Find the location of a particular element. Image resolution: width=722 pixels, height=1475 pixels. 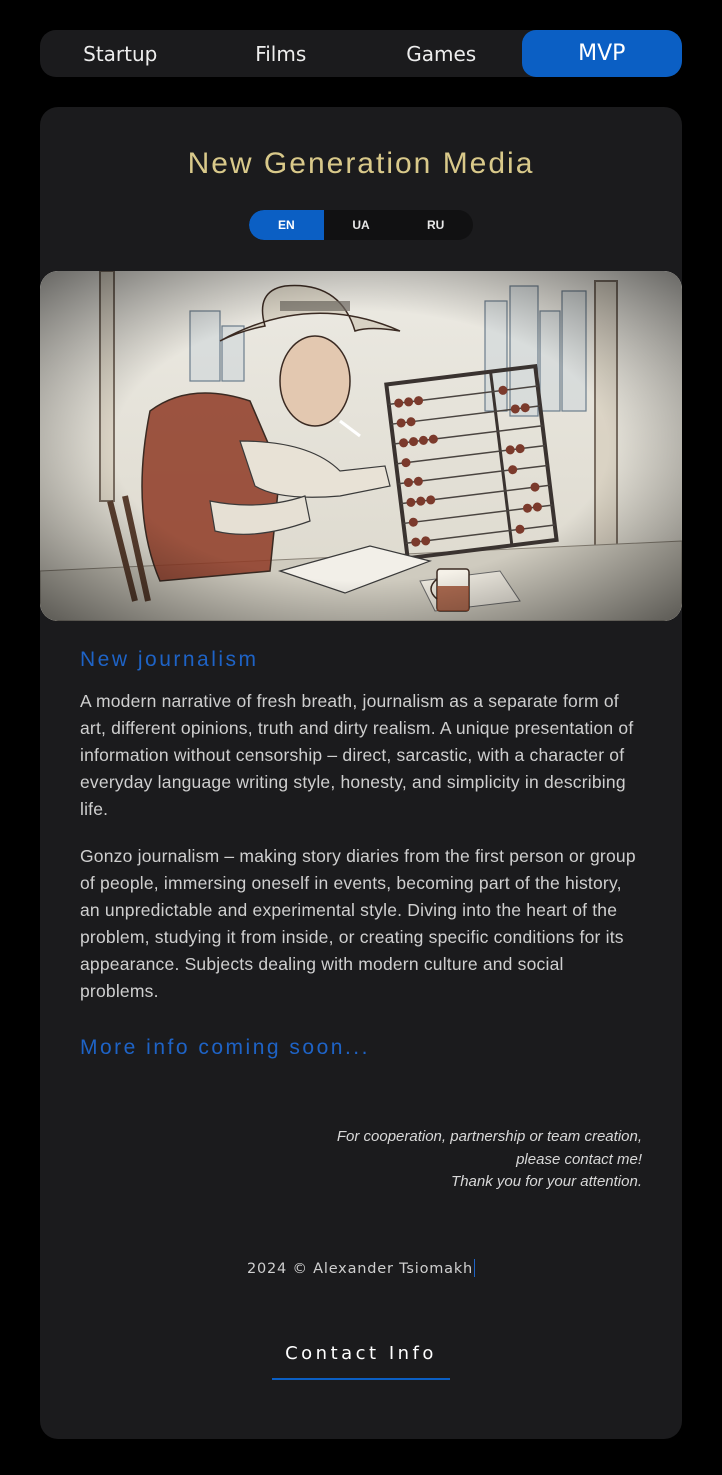

section-heading-new-journalism: New journalism is located at coordinates (169, 659).